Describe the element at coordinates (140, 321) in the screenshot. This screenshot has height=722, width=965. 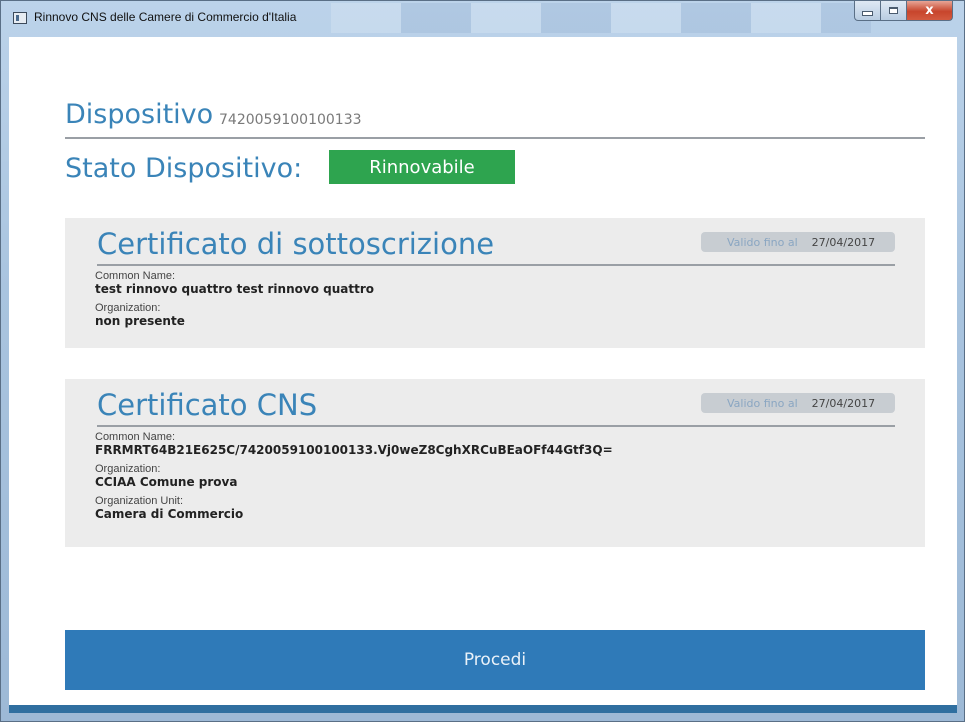
I see `field-value: non presente` at that location.